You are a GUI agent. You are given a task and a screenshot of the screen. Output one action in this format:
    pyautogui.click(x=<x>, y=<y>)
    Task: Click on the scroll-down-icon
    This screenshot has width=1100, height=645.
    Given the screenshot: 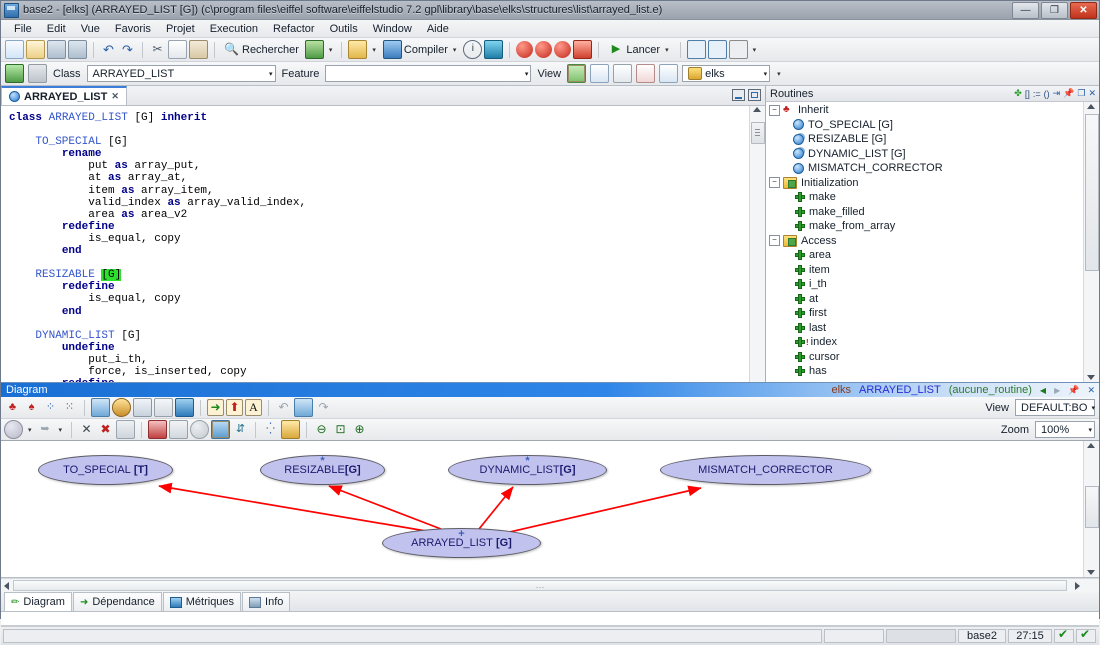 What is the action you would take?
    pyautogui.click(x=1091, y=377)
    